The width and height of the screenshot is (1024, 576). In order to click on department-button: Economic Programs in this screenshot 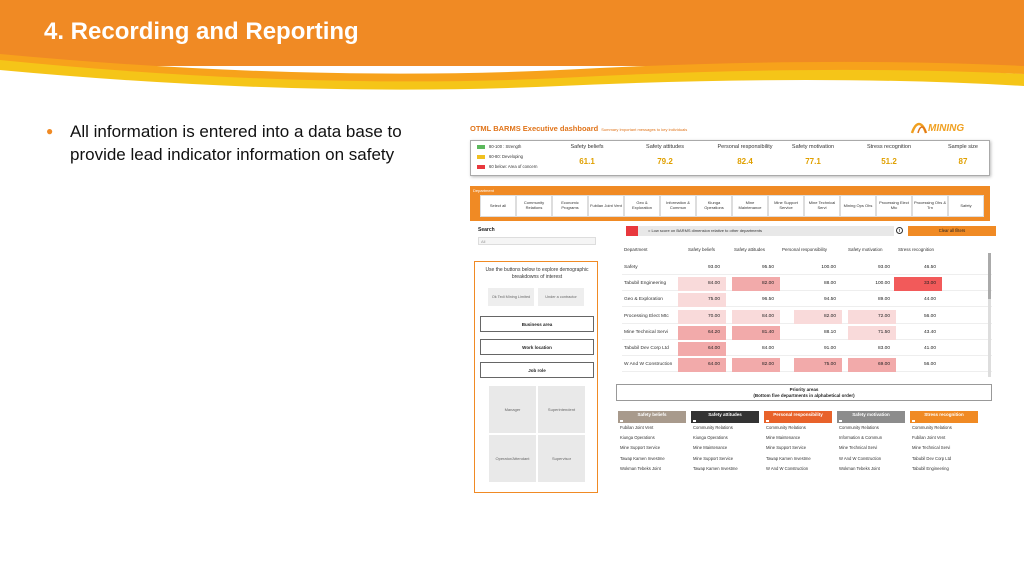, I will do `click(570, 206)`.